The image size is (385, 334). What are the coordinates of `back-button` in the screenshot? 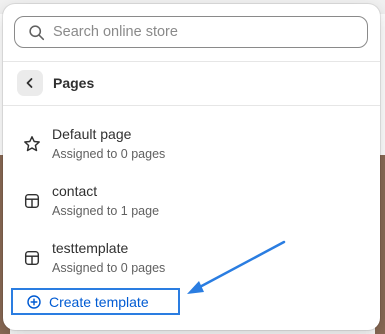 It's located at (30, 83).